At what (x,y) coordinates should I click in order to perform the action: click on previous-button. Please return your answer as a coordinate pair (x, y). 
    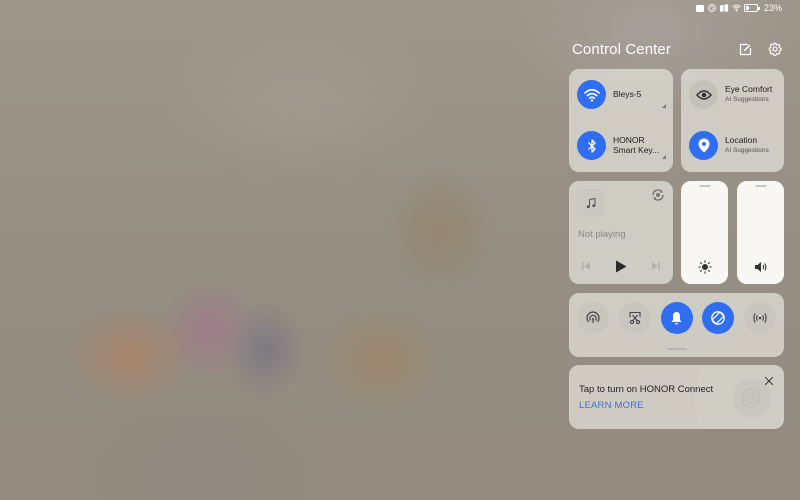
    Looking at the image, I should click on (586, 266).